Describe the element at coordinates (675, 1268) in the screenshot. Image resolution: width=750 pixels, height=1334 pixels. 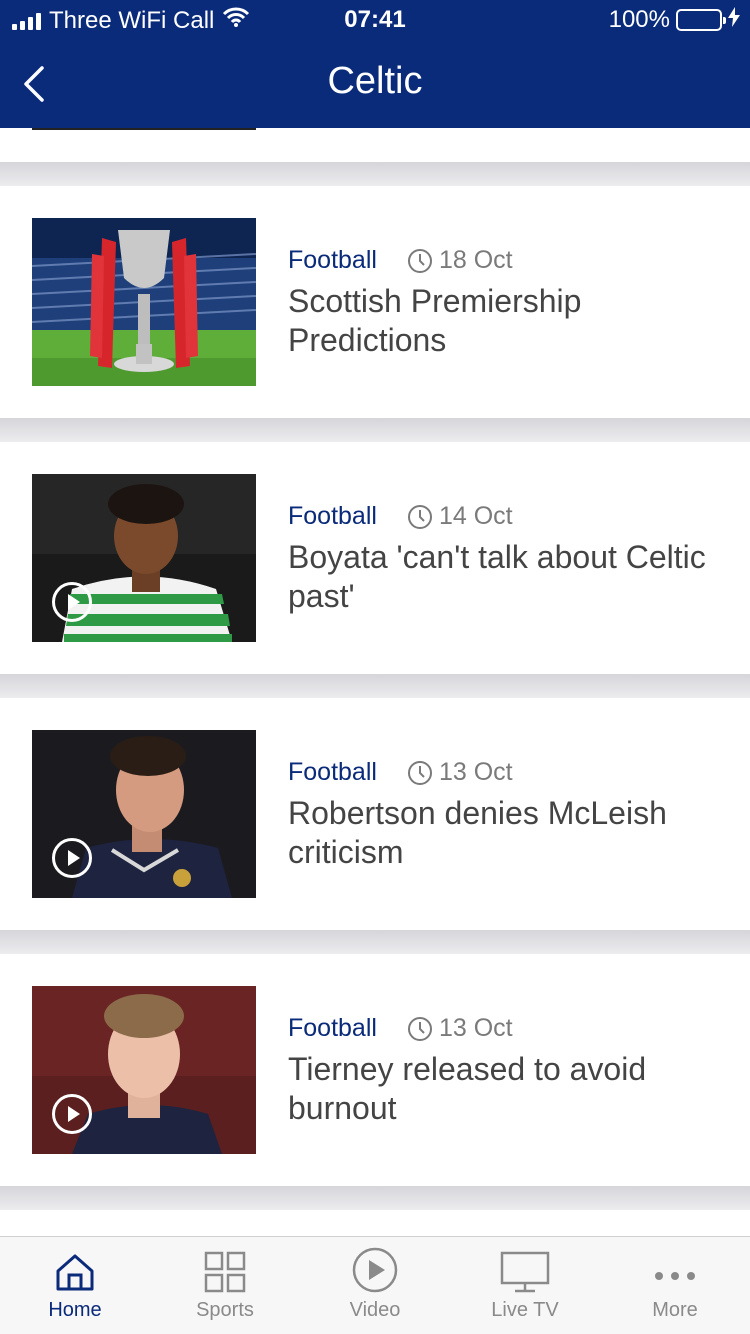
I see `more-icon` at that location.